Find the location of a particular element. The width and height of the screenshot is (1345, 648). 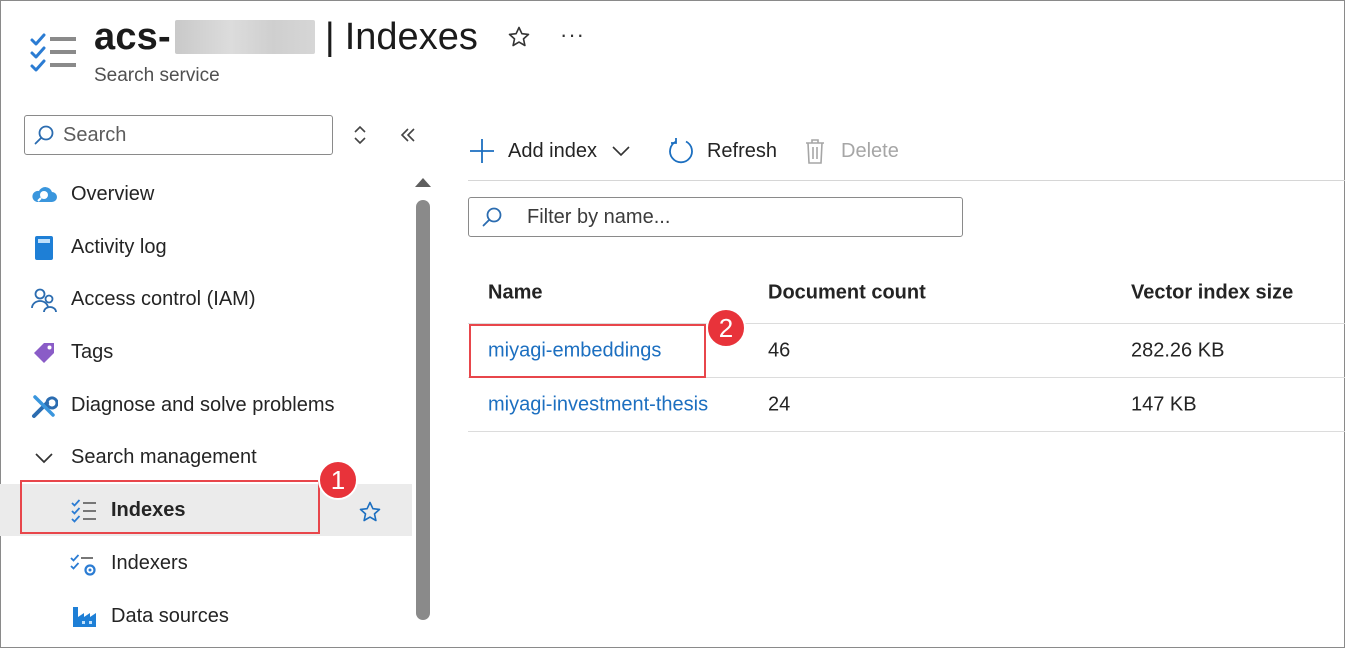

document-count-cell: 24 is located at coordinates (779, 404).